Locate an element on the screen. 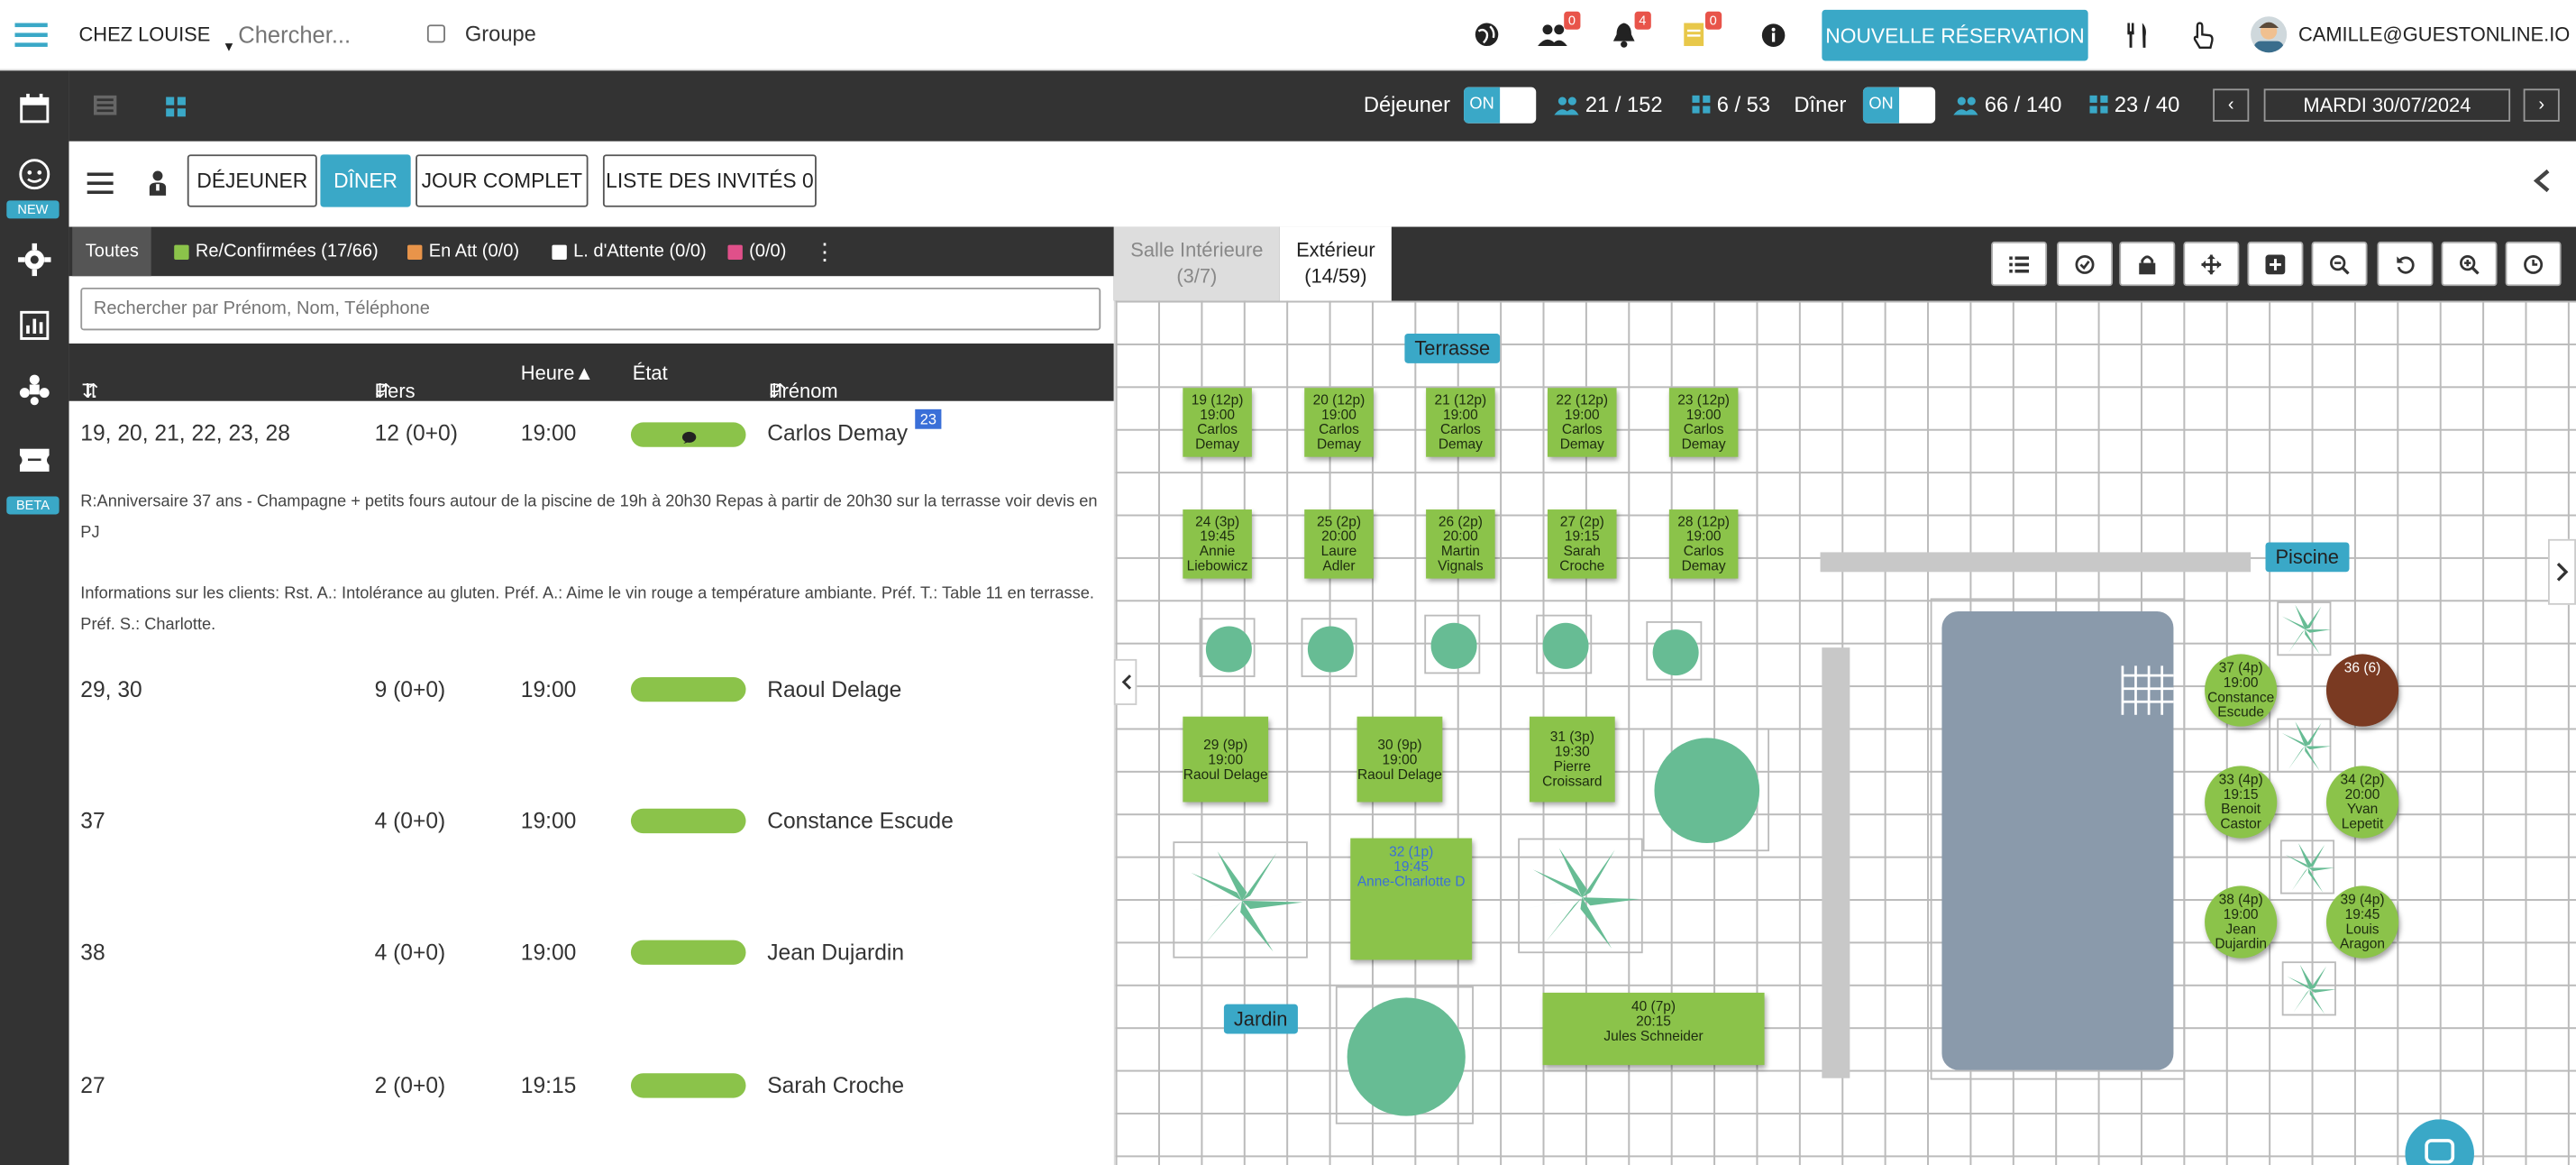 This screenshot has height=1165, width=2576. table-guest: Anne-Charlotte D is located at coordinates (1411, 881).